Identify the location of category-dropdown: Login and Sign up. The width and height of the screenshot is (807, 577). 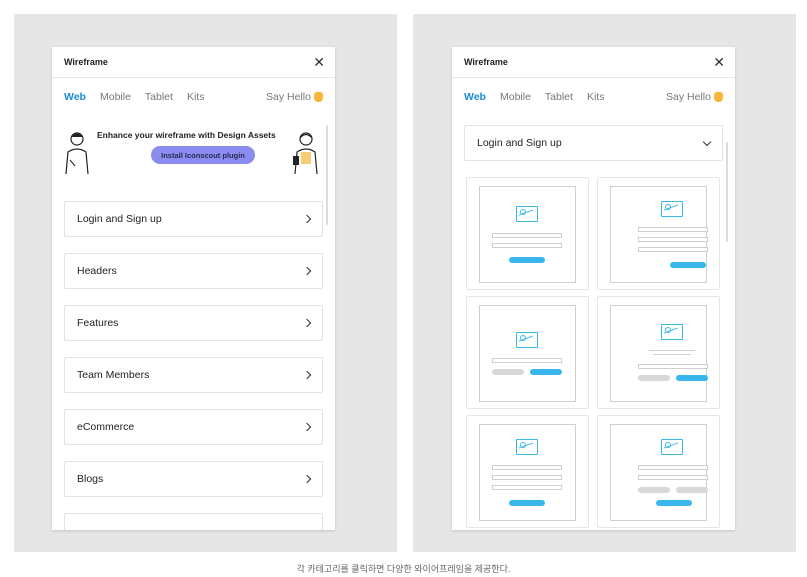
(593, 143).